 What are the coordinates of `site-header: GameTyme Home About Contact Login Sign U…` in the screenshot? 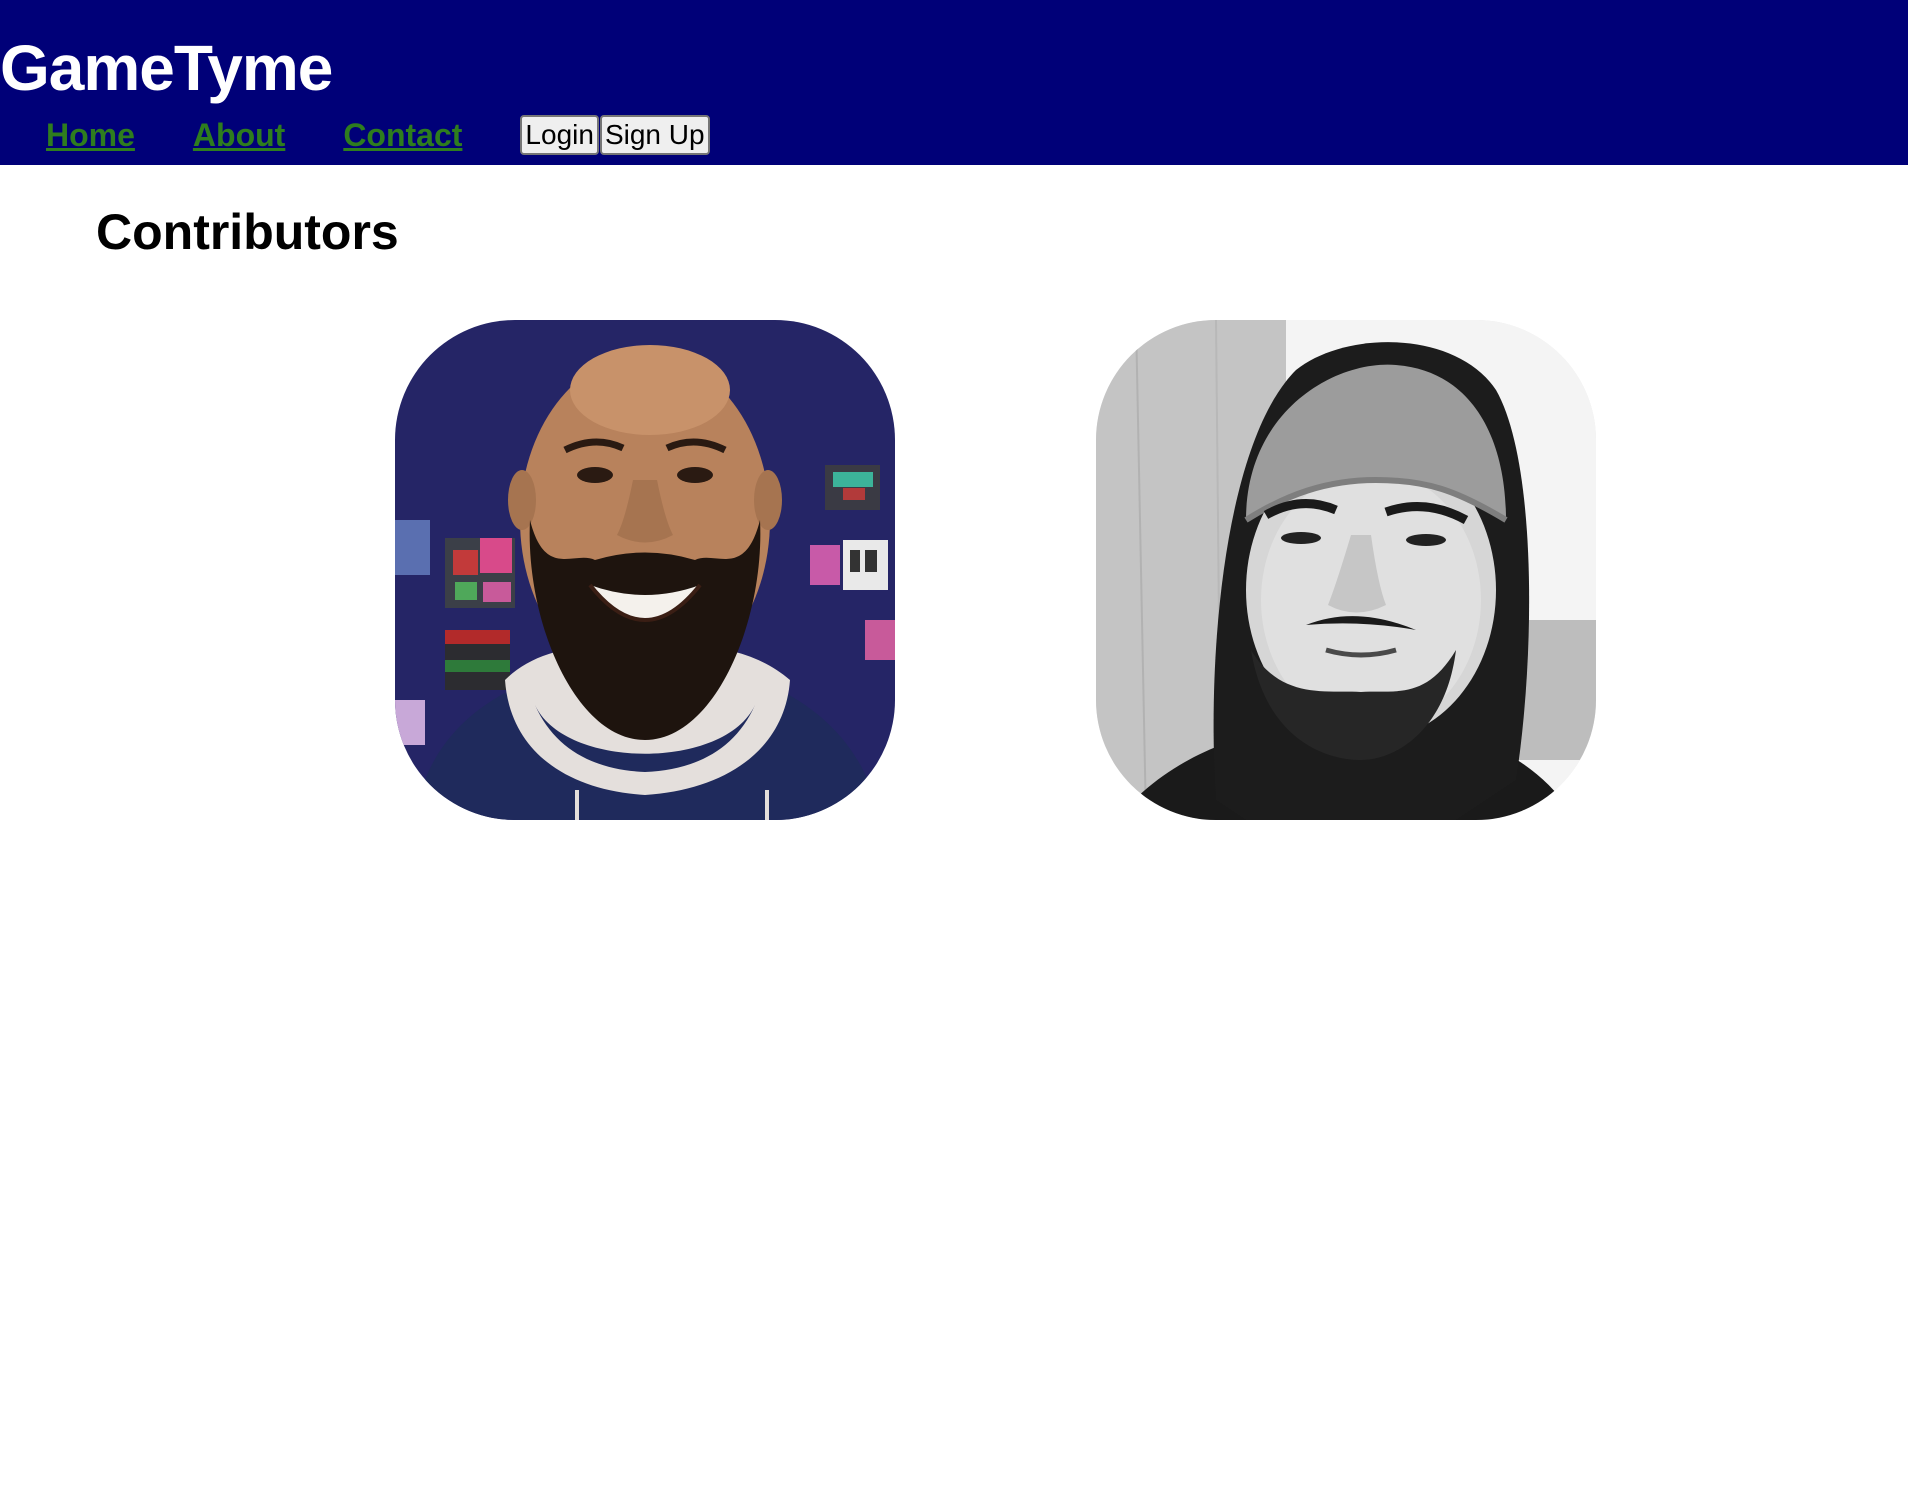 It's located at (954, 82).